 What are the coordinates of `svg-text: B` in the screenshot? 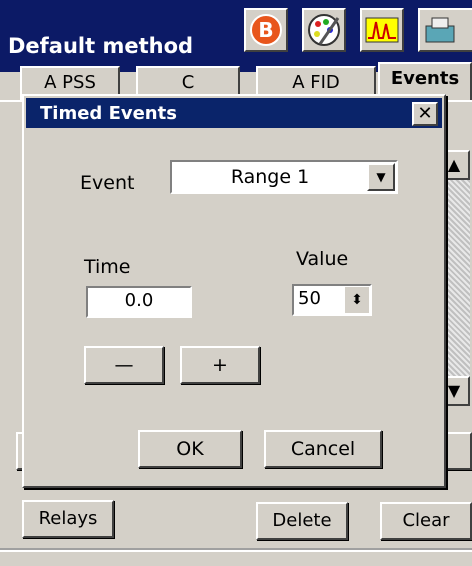 It's located at (265, 30).